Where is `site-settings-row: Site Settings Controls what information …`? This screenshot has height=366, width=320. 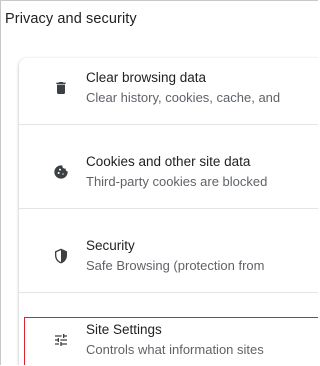 site-settings-row: Site Settings Controls what information … is located at coordinates (168, 337).